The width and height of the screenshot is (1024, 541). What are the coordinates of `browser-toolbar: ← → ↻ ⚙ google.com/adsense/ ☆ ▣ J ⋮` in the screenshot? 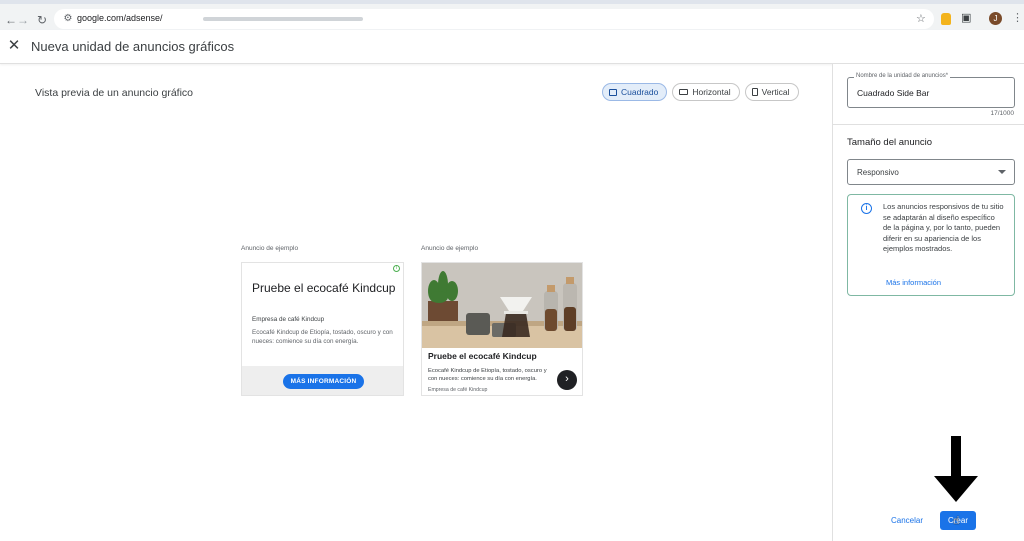 It's located at (512, 15).